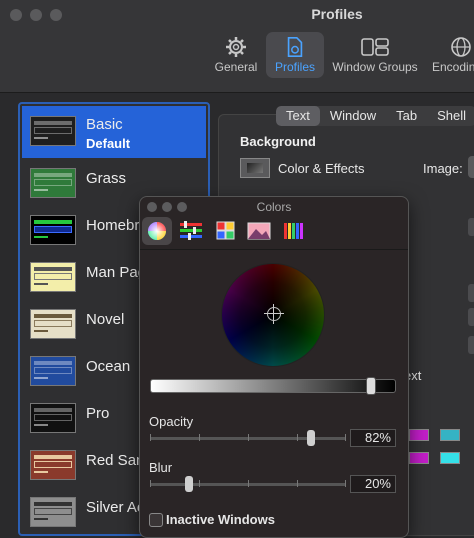 Image resolution: width=474 pixels, height=538 pixels. I want to click on gear-icon, so click(236, 47).